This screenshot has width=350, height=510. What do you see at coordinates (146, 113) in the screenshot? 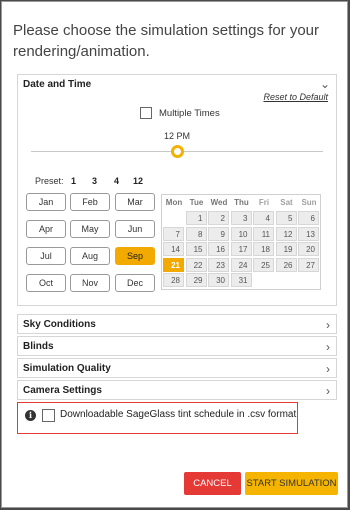
I see `multiple-times-checkbox` at bounding box center [146, 113].